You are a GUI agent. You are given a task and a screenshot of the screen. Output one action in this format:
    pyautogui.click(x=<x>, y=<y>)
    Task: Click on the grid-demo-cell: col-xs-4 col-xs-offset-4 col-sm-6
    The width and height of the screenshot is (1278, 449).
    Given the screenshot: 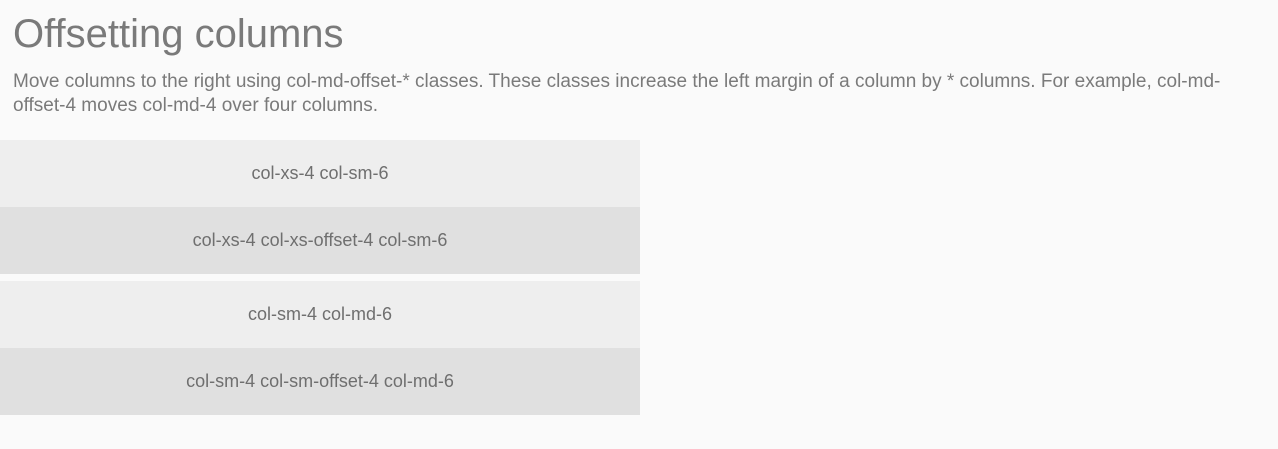 What is the action you would take?
    pyautogui.click(x=320, y=240)
    